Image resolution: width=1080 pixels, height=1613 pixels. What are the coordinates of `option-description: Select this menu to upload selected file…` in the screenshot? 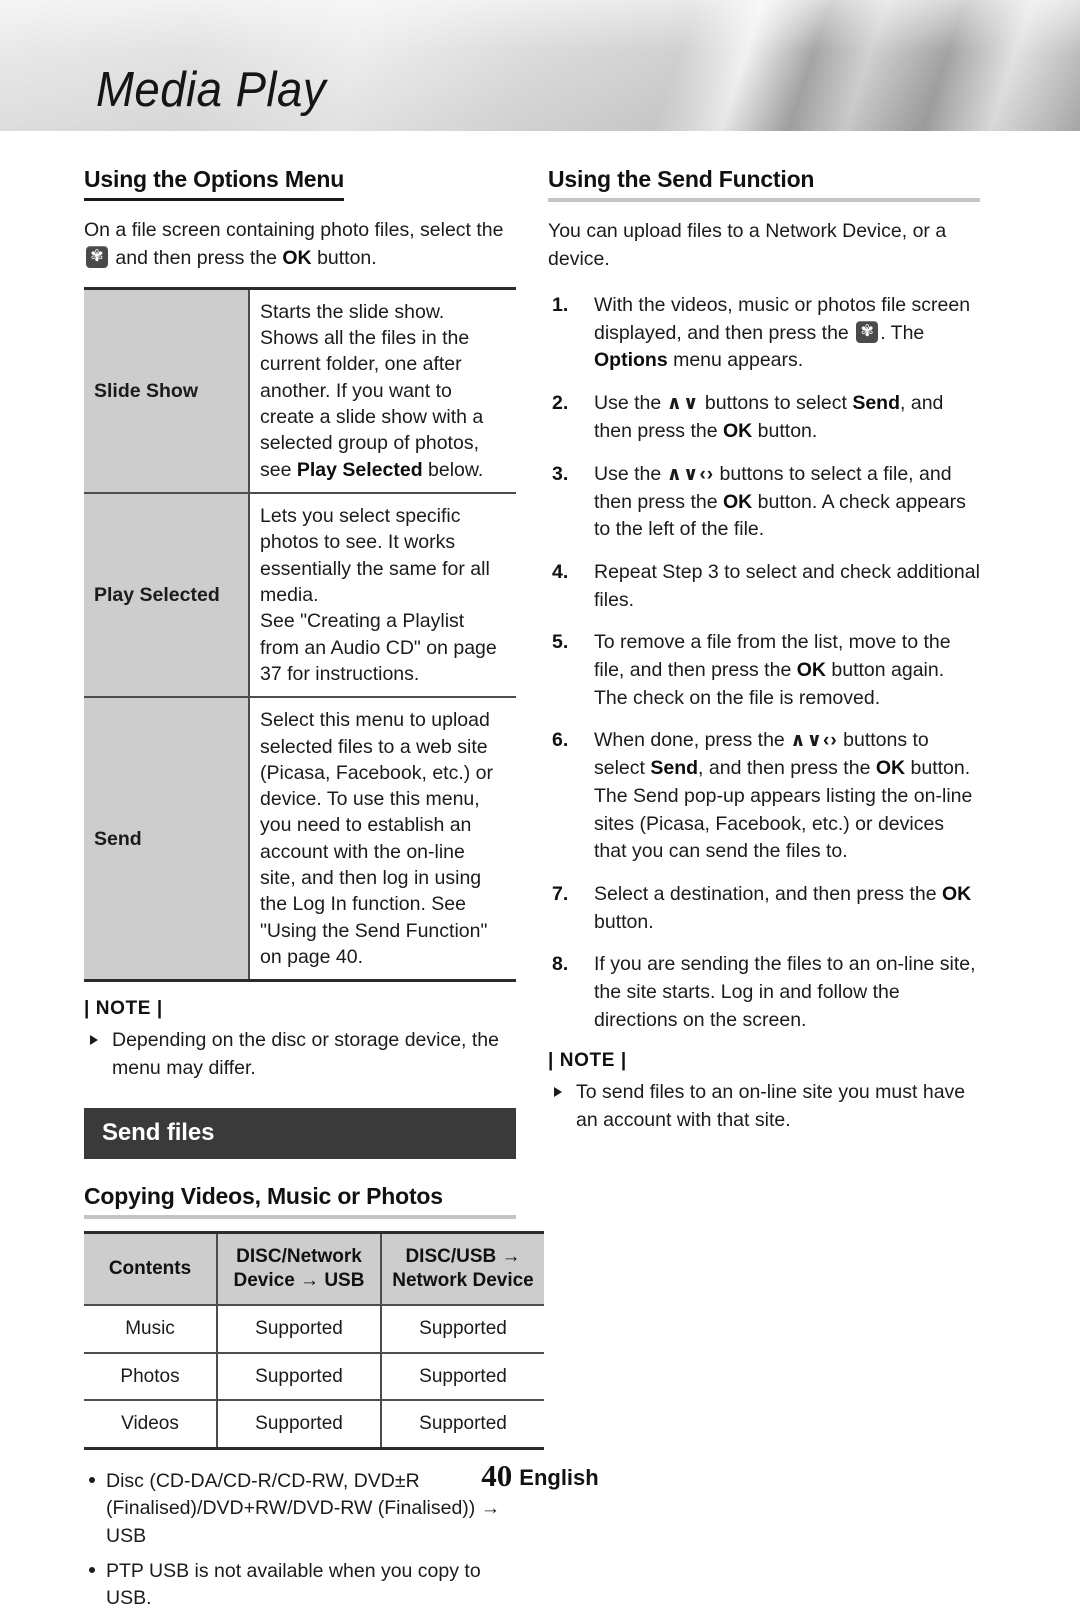 It's located at (382, 839).